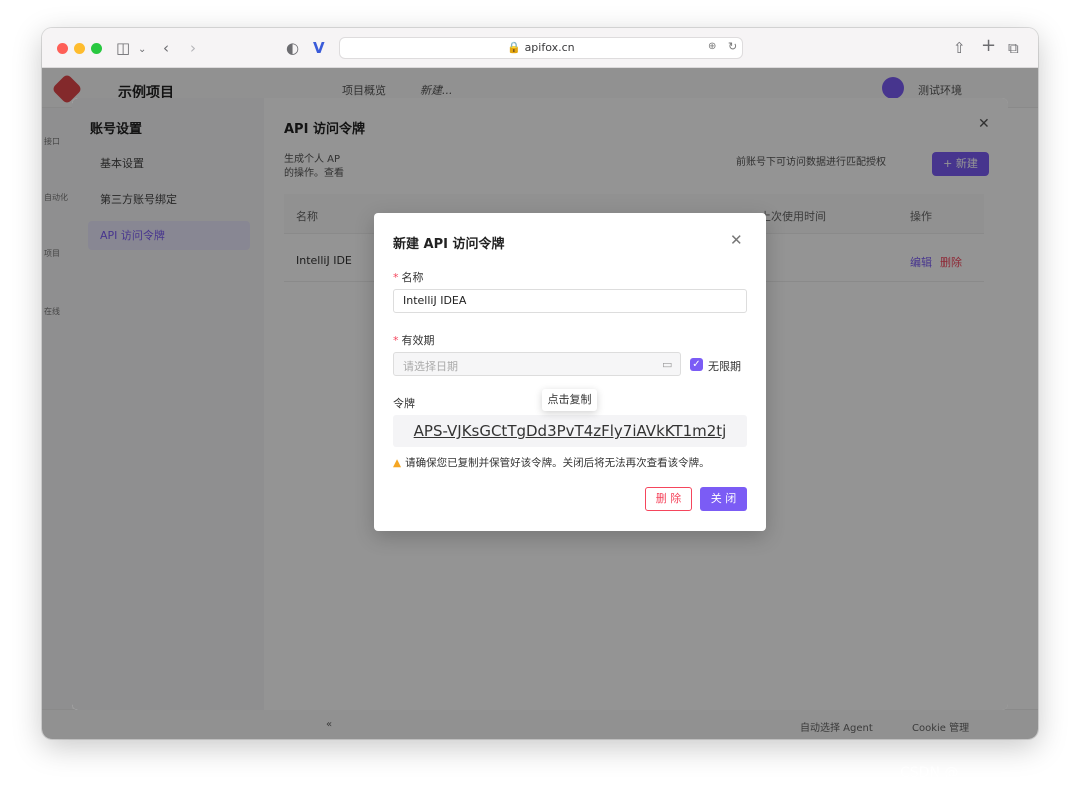 This screenshot has width=1080, height=795. Describe the element at coordinates (557, 463) in the screenshot. I see `warning-text: 请确保您已复制并保管好该令牌。关闭后将无法再次查看该令牌。` at that location.